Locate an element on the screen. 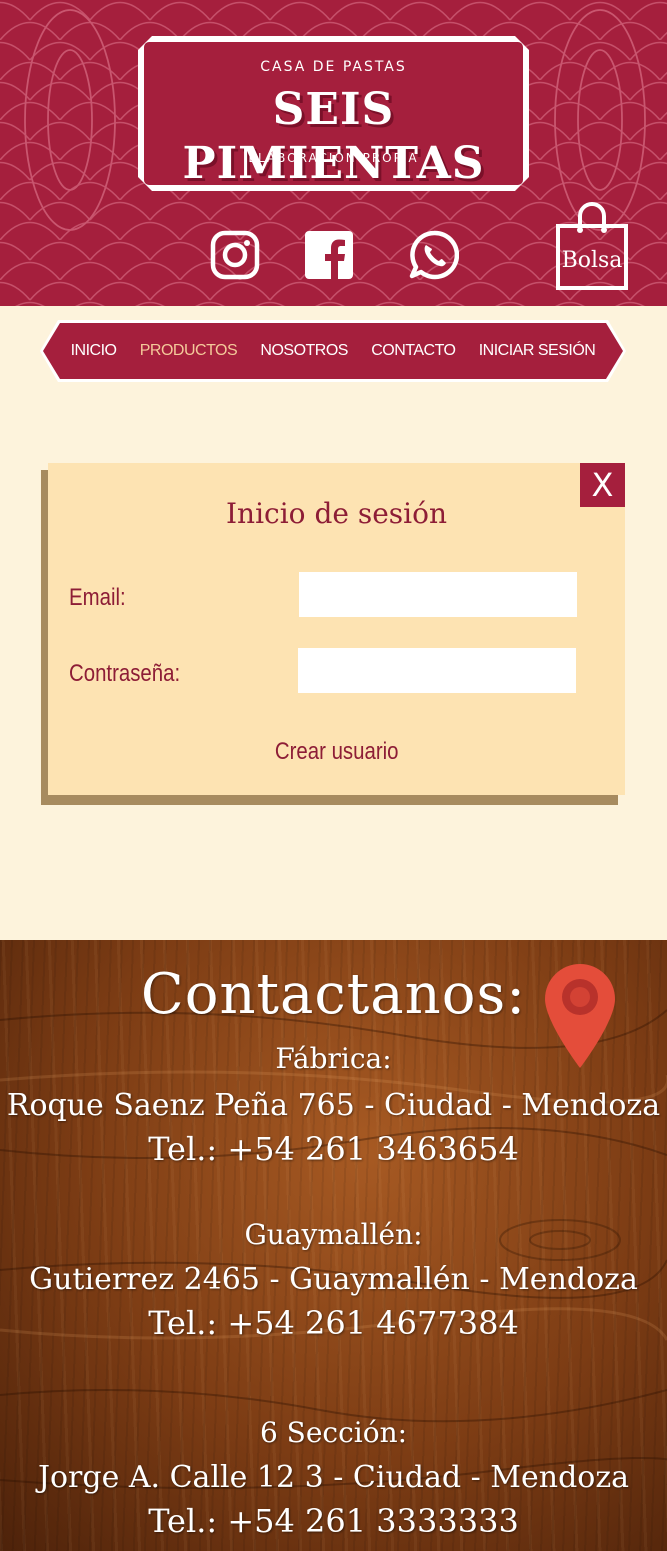 This screenshot has height=1551, width=667. password-field is located at coordinates (437, 670).